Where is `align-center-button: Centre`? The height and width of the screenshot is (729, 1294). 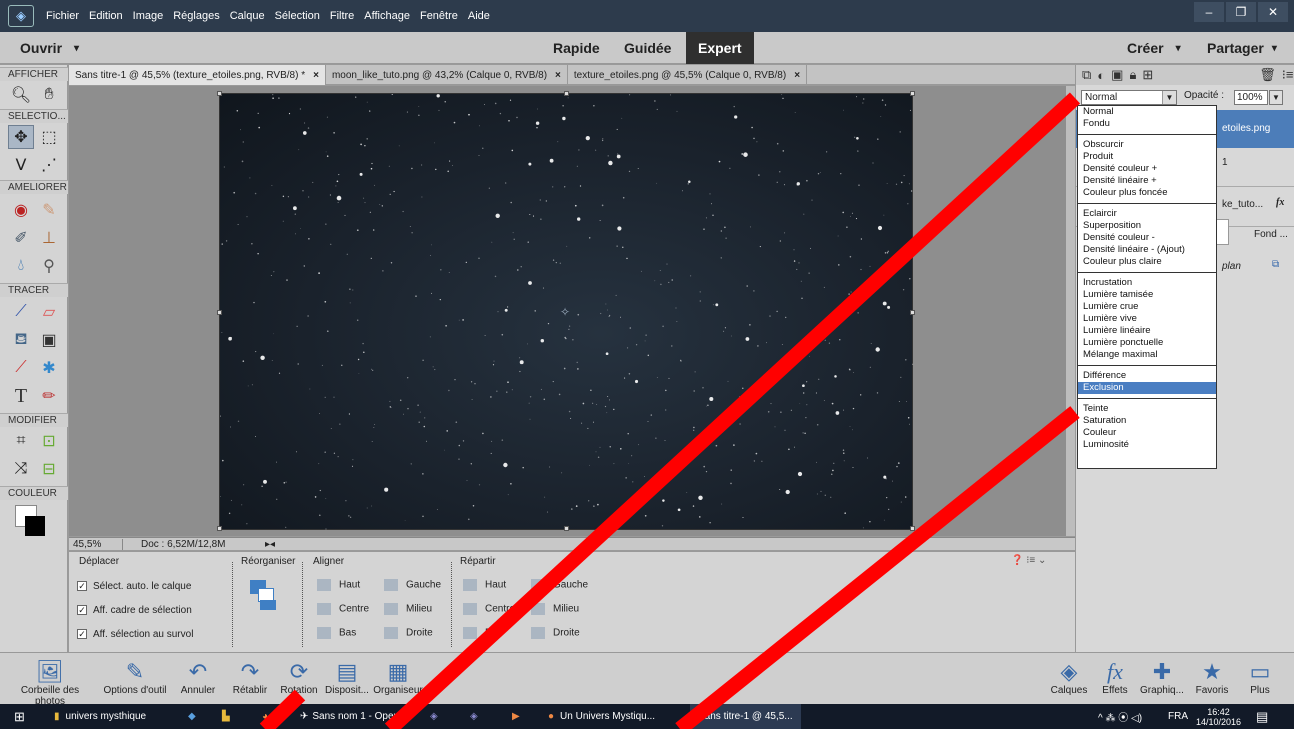 align-center-button: Centre is located at coordinates (343, 609).